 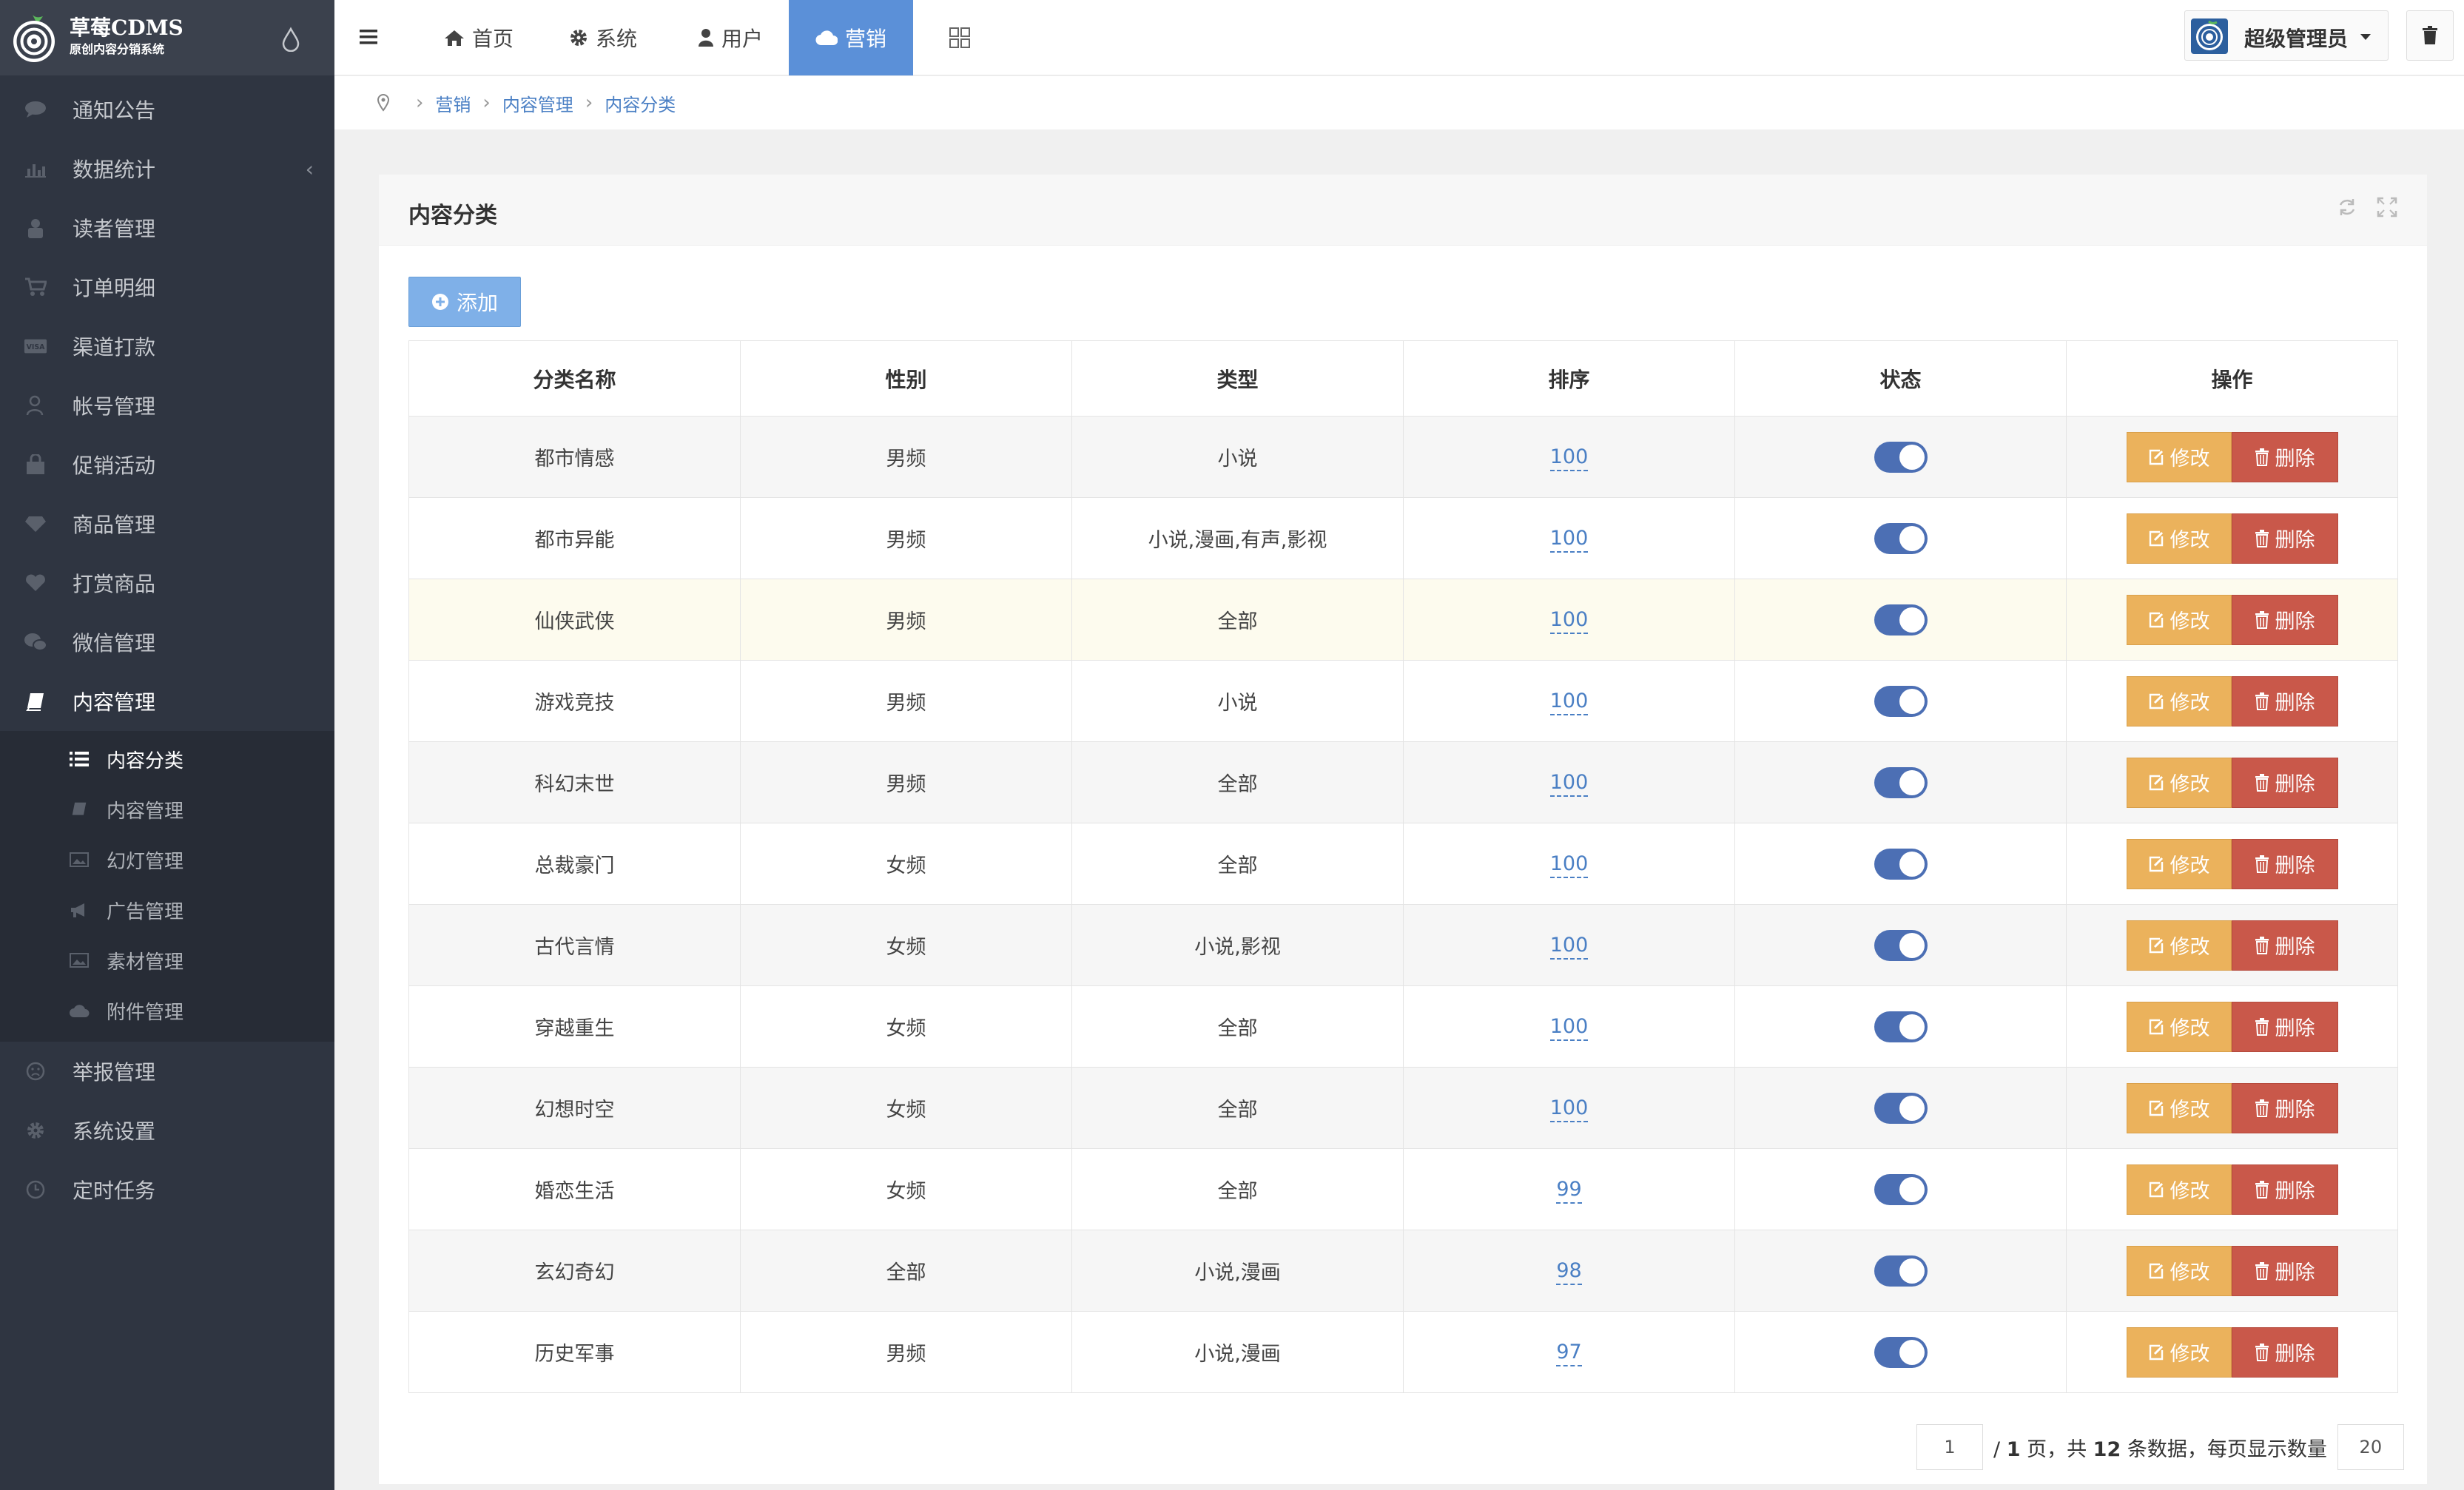 What do you see at coordinates (479, 37) in the screenshot?
I see `tab-home: 首页` at bounding box center [479, 37].